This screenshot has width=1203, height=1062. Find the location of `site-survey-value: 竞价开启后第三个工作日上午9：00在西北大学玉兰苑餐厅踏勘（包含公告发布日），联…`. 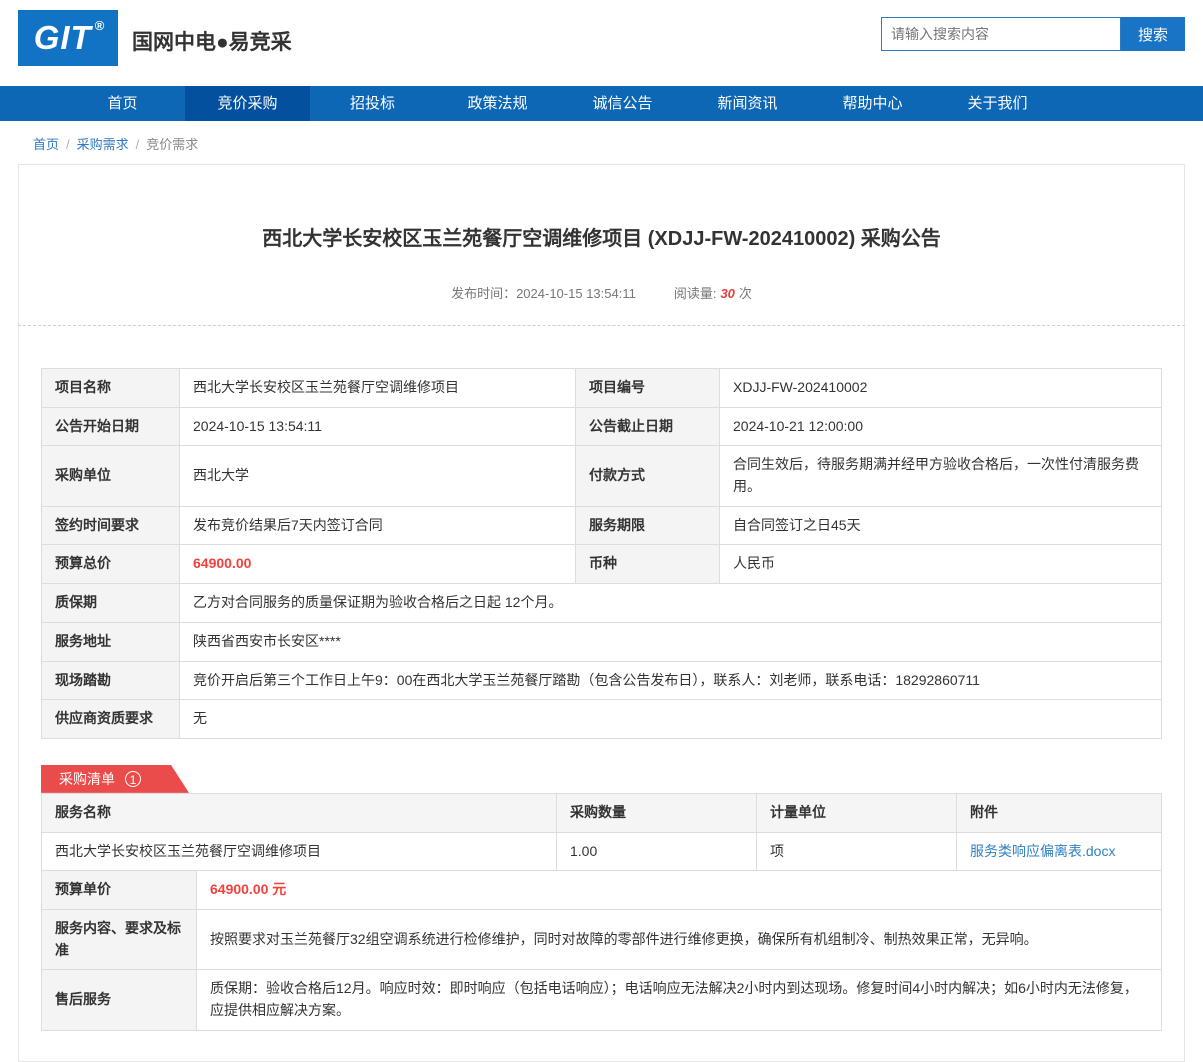

site-survey-value: 竞价开启后第三个工作日上午9：00在西北大学玉兰苑餐厅踏勘（包含公告发布日），联… is located at coordinates (670, 680).